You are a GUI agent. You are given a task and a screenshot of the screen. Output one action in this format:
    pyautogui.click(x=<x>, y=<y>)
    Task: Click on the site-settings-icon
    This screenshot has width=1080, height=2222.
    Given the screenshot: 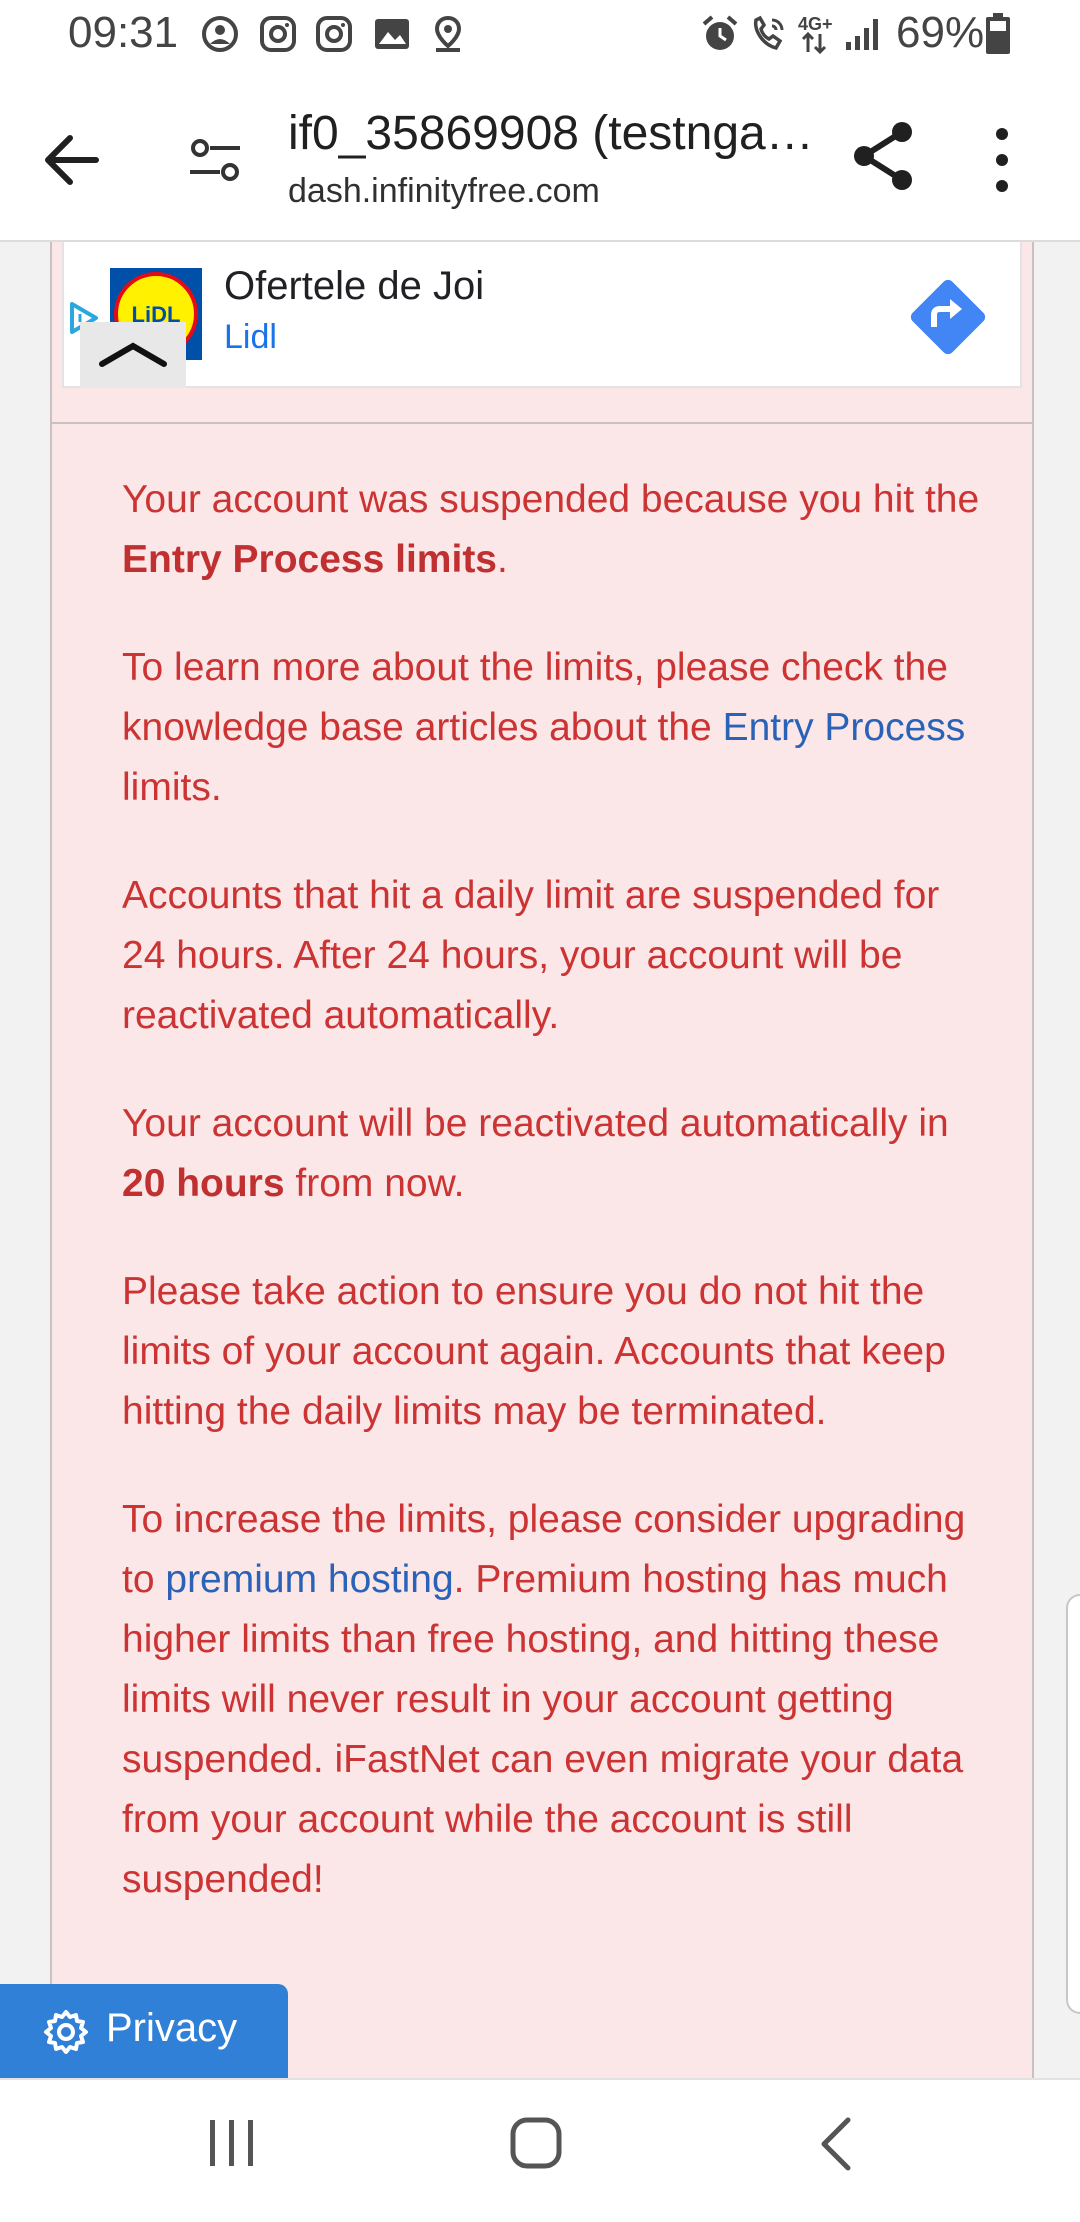 What is the action you would take?
    pyautogui.click(x=216, y=160)
    